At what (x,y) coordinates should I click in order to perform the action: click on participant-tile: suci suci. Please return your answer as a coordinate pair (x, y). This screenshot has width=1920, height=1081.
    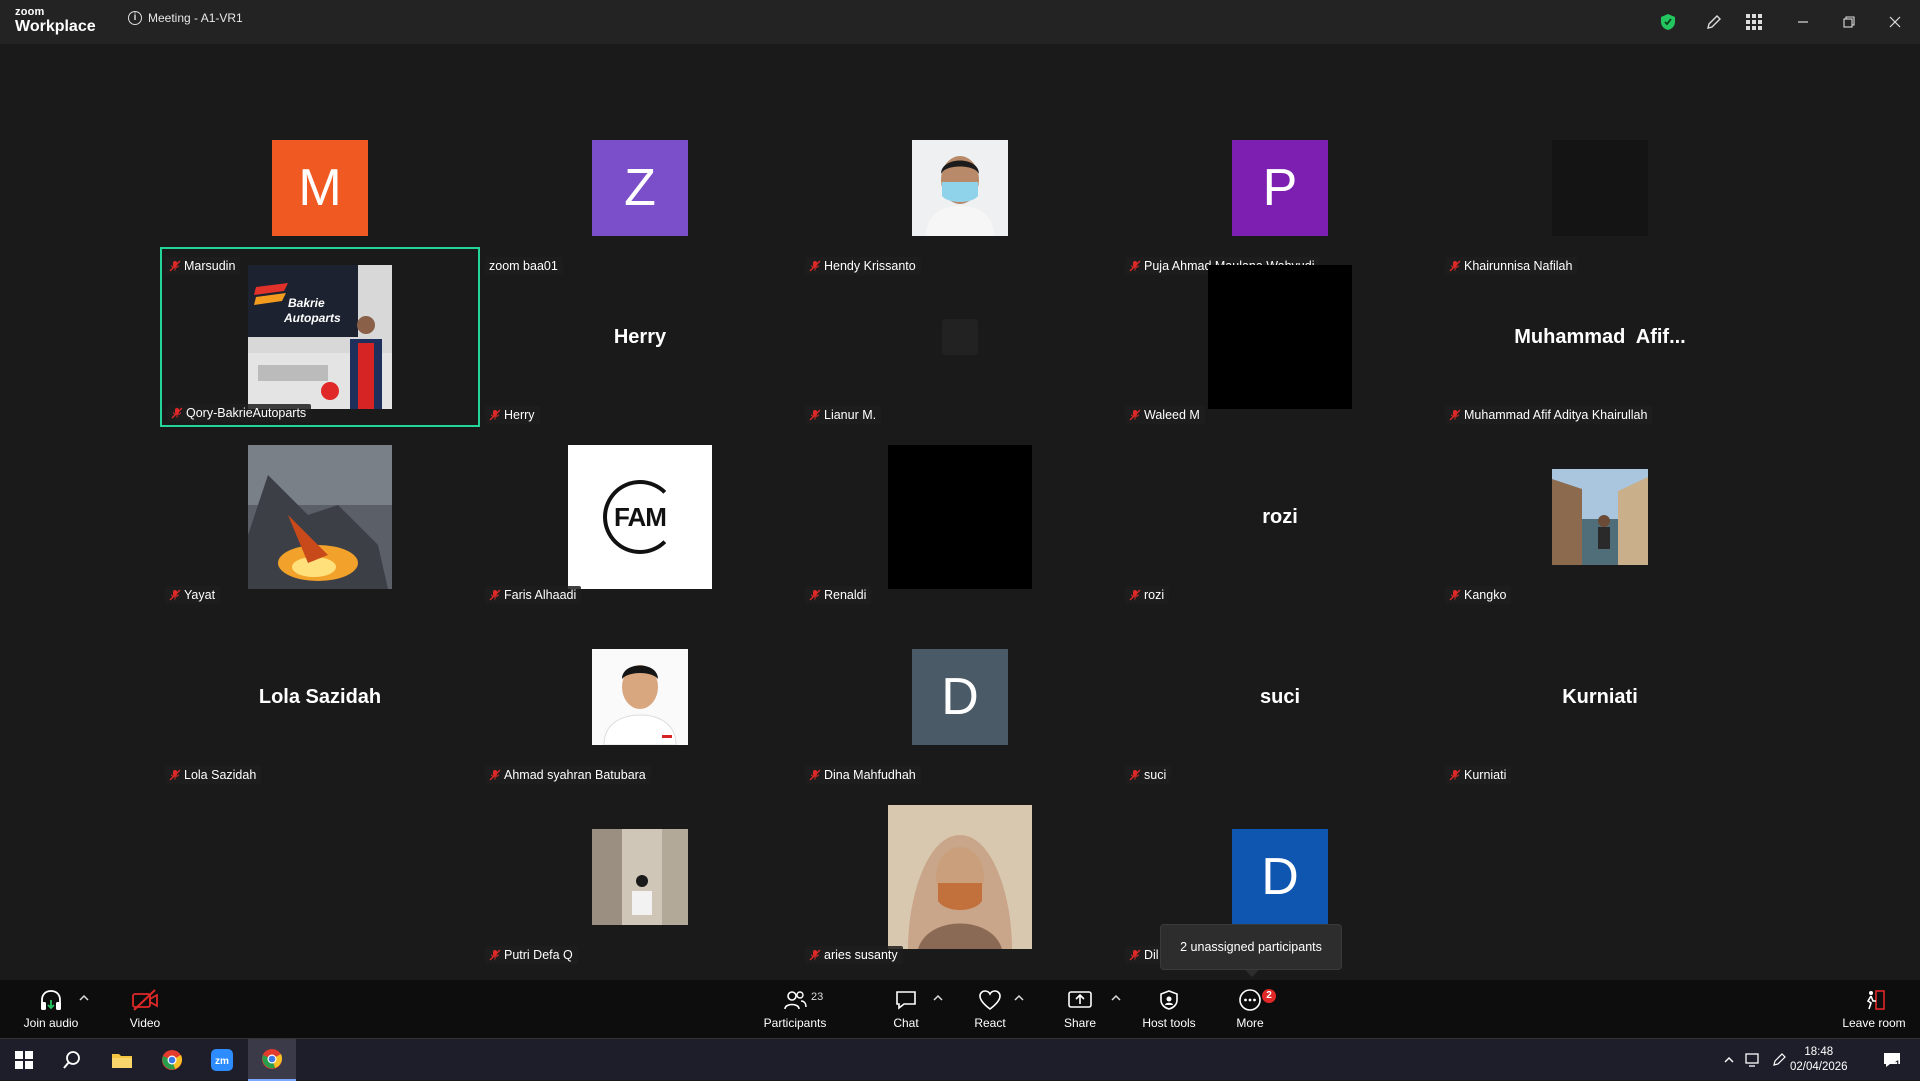
    Looking at the image, I should click on (1280, 697).